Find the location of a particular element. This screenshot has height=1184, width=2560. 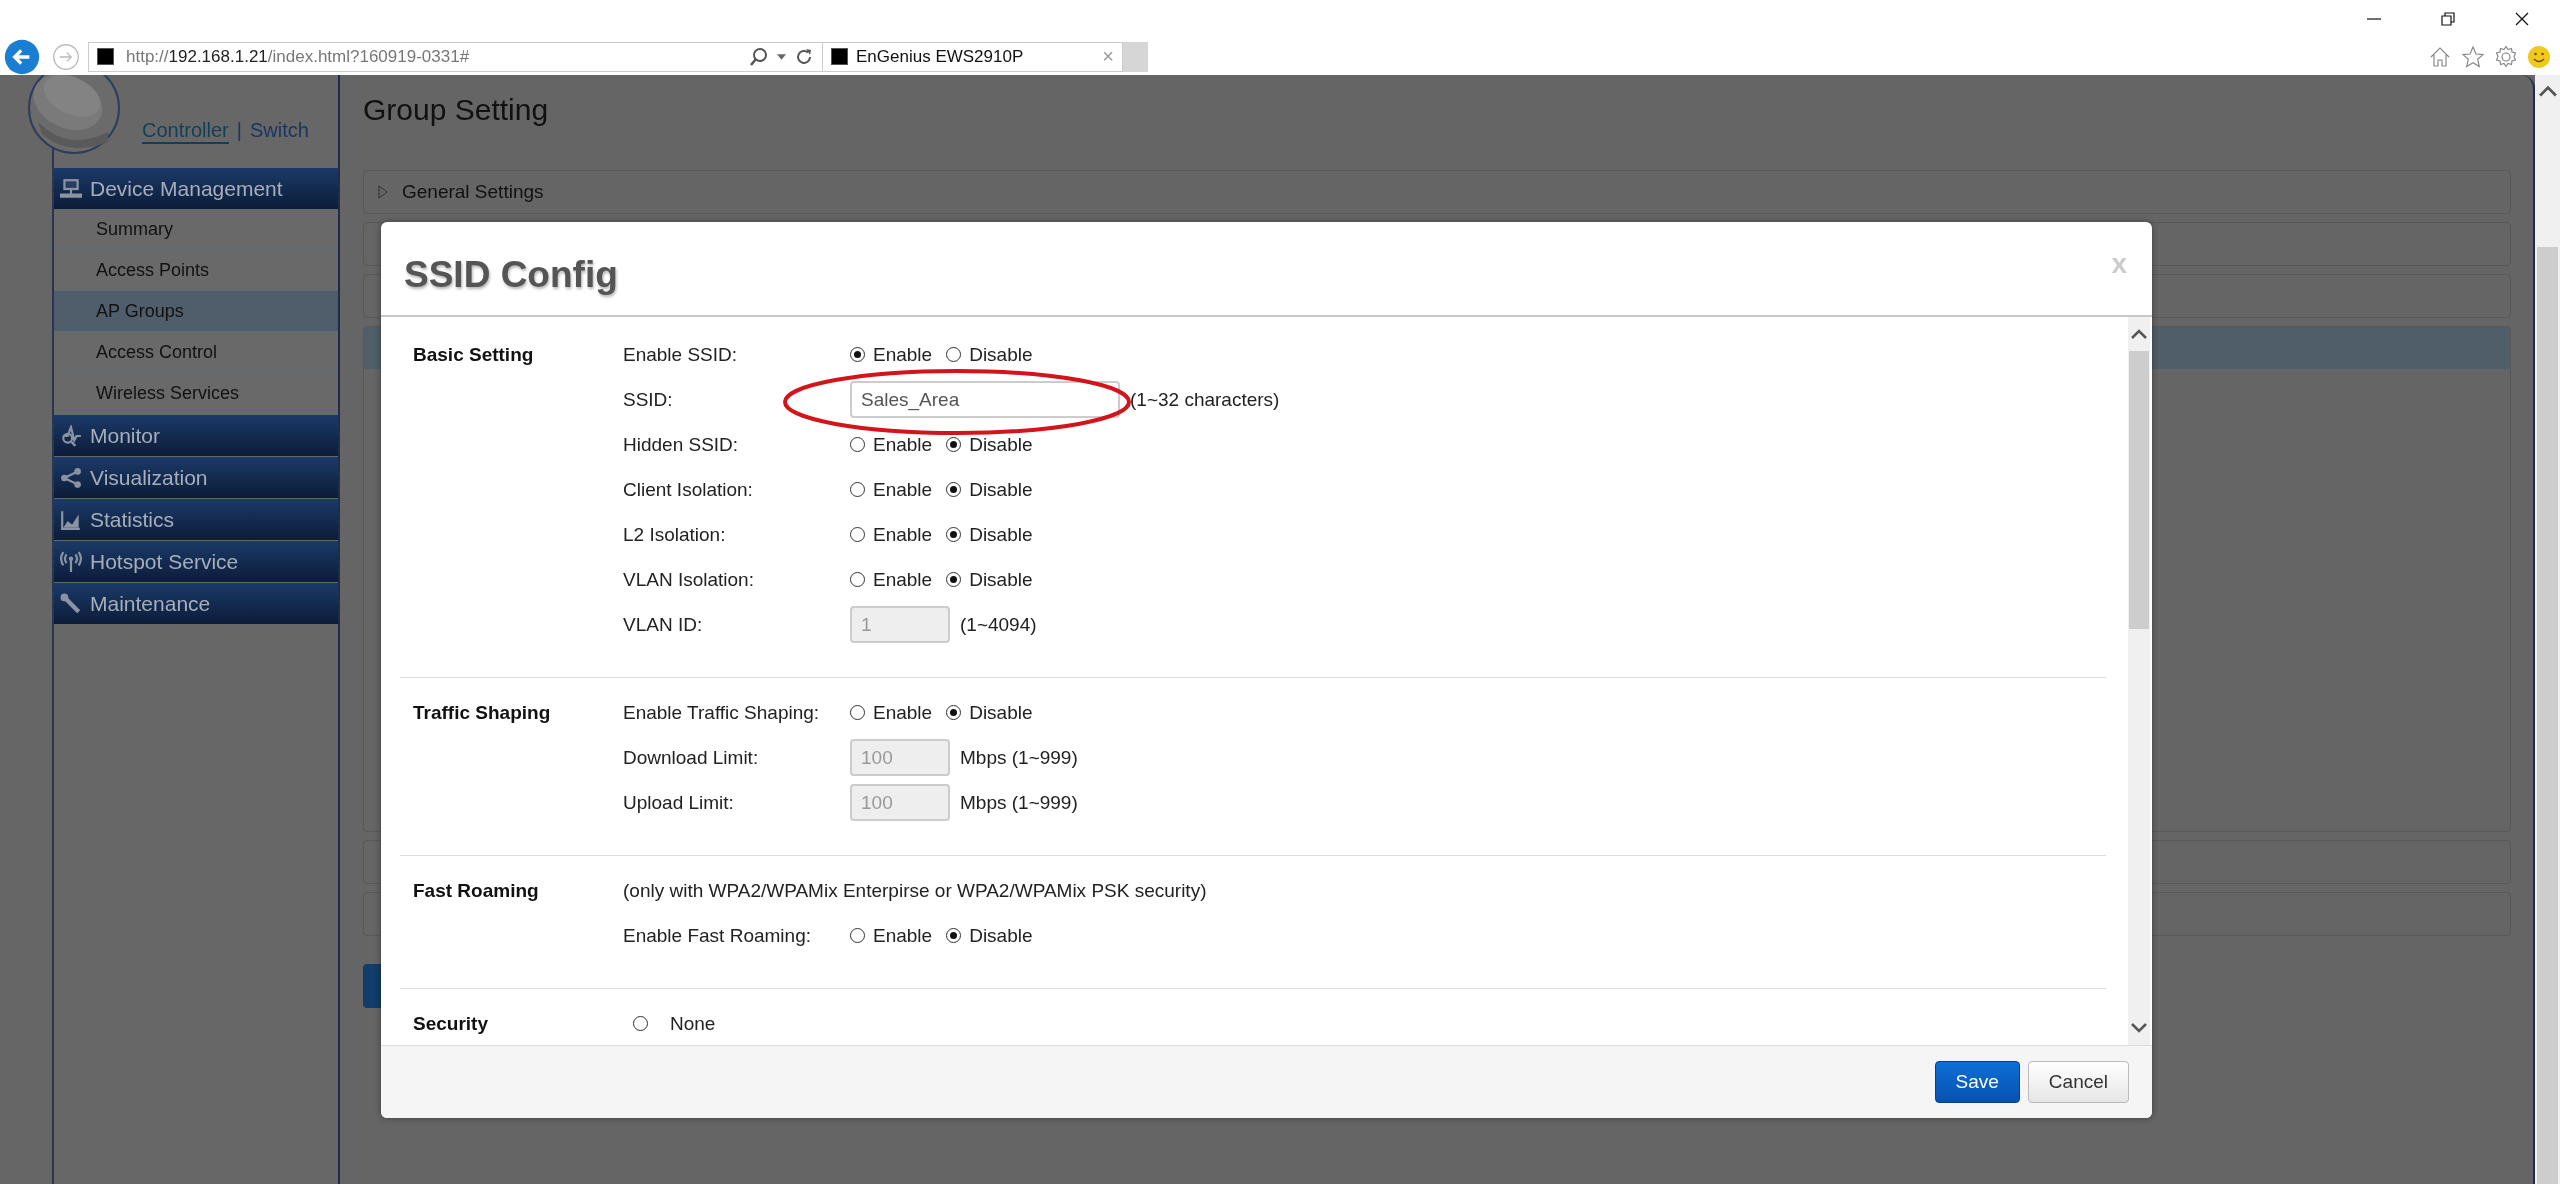

back-icon is located at coordinates (22, 56).